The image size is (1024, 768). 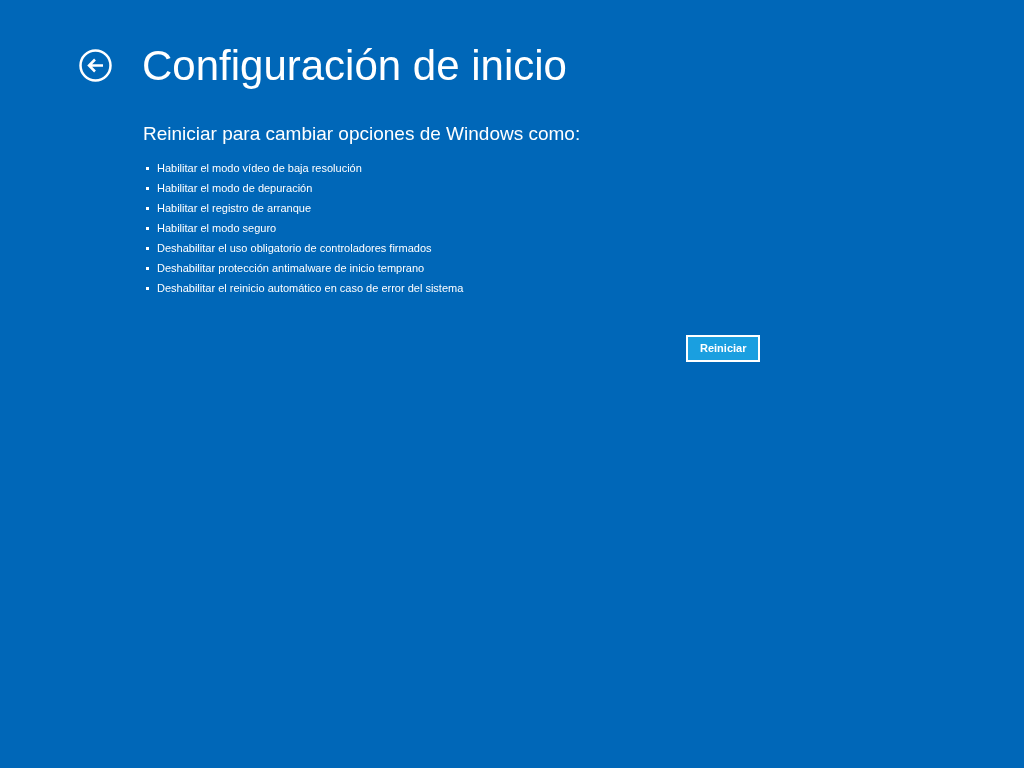 I want to click on option-text: Habilitar el modo de depuración, so click(x=235, y=188).